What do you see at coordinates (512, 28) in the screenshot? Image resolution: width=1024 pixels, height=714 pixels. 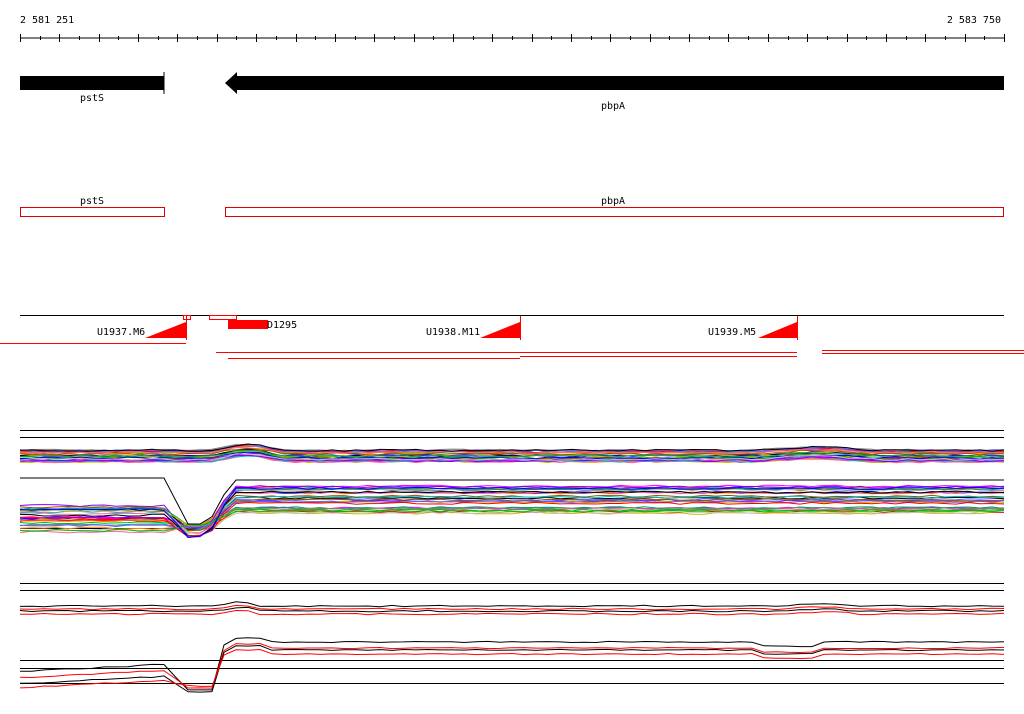 I see `coordinate-ruler: 2 581 251 2 583 750` at bounding box center [512, 28].